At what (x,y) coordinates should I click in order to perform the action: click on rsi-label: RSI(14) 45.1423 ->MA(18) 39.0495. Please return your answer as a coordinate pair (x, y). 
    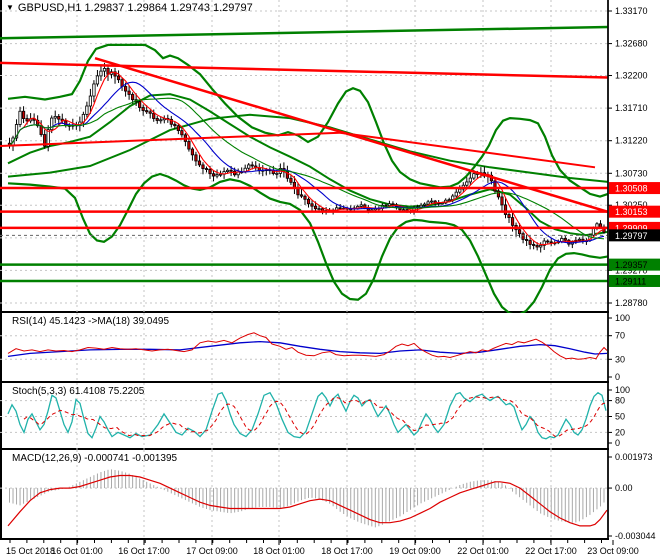
    Looking at the image, I should click on (91, 321).